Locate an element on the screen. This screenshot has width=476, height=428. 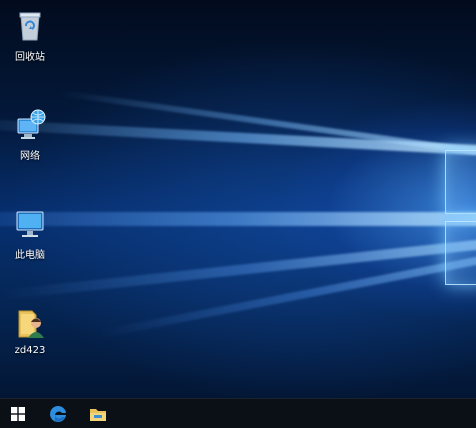
windows-logo-pane-bottom is located at coordinates (460, 253).